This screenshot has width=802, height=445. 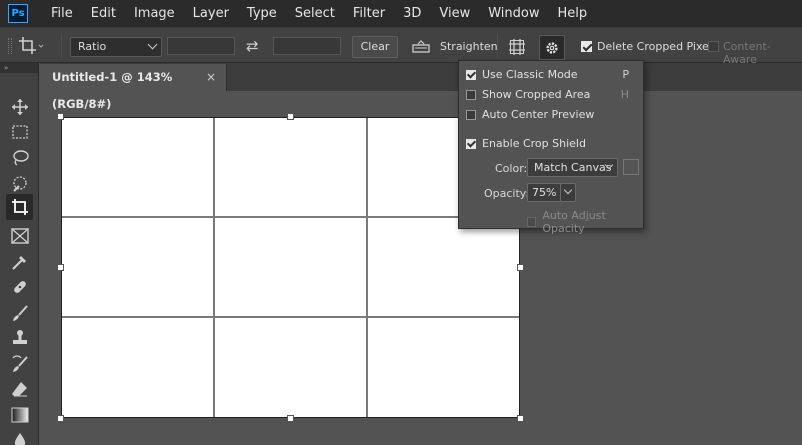 I want to click on menu-3d: 3D, so click(x=412, y=13).